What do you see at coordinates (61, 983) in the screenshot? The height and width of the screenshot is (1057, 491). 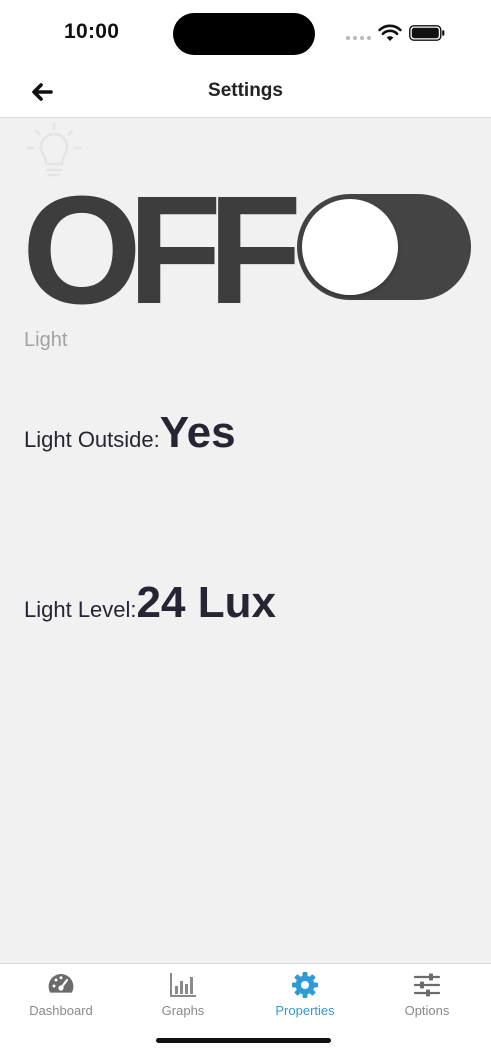 I see `gauge-icon` at bounding box center [61, 983].